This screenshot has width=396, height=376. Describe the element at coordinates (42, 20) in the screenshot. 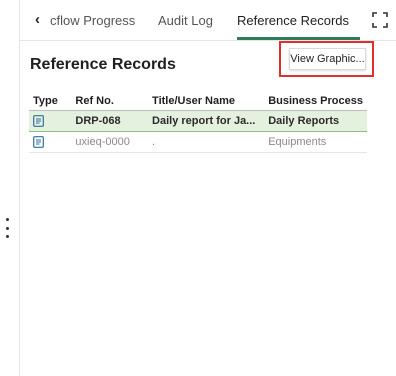

I see `tab-scroll-left-icon: ‹` at that location.